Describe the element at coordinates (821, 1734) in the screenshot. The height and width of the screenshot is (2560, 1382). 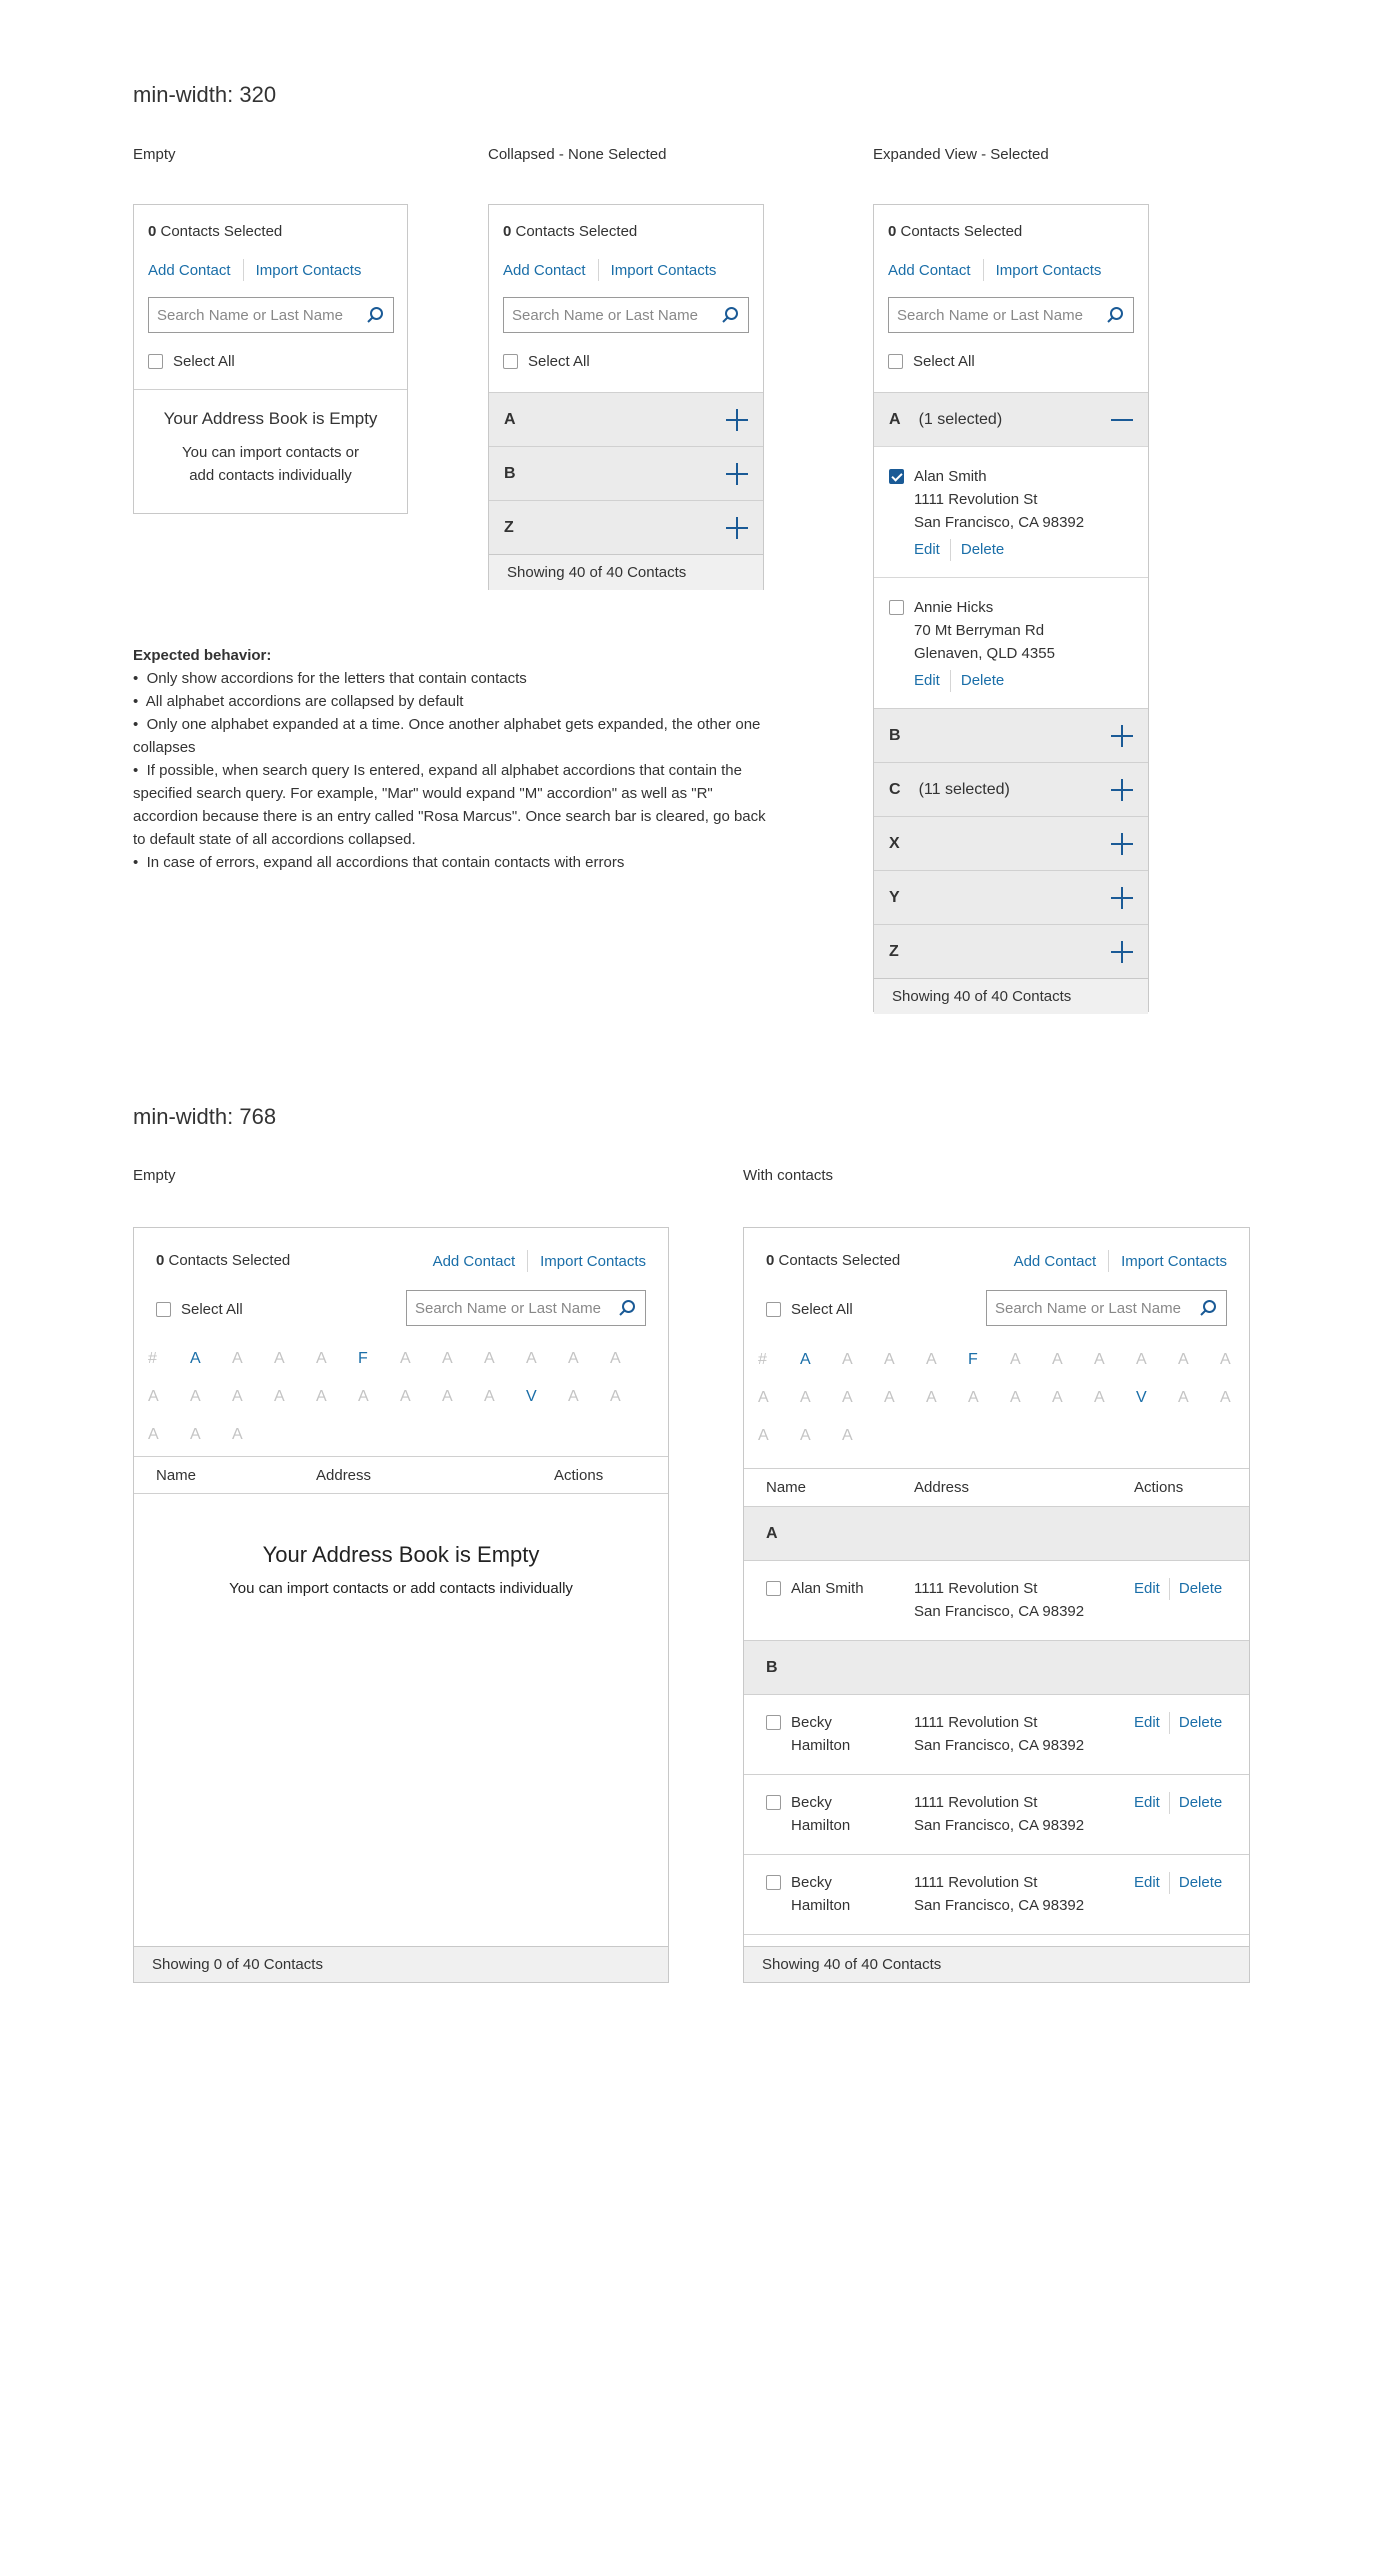
I see `contact-name: Becky Hamilton` at that location.